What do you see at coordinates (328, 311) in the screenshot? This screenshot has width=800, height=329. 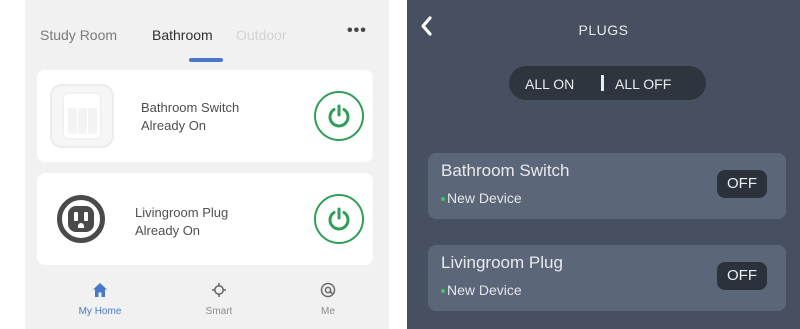 I see `nav-label: Me` at bounding box center [328, 311].